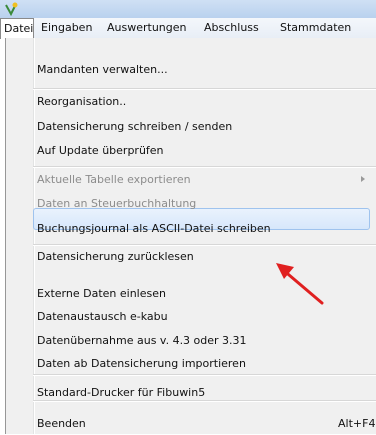 The height and width of the screenshot is (435, 376). Describe the element at coordinates (142, 341) in the screenshot. I see `menu-item-datenuebernahme: Datenübernahme aus v. 4.3 oder 3.31` at that location.